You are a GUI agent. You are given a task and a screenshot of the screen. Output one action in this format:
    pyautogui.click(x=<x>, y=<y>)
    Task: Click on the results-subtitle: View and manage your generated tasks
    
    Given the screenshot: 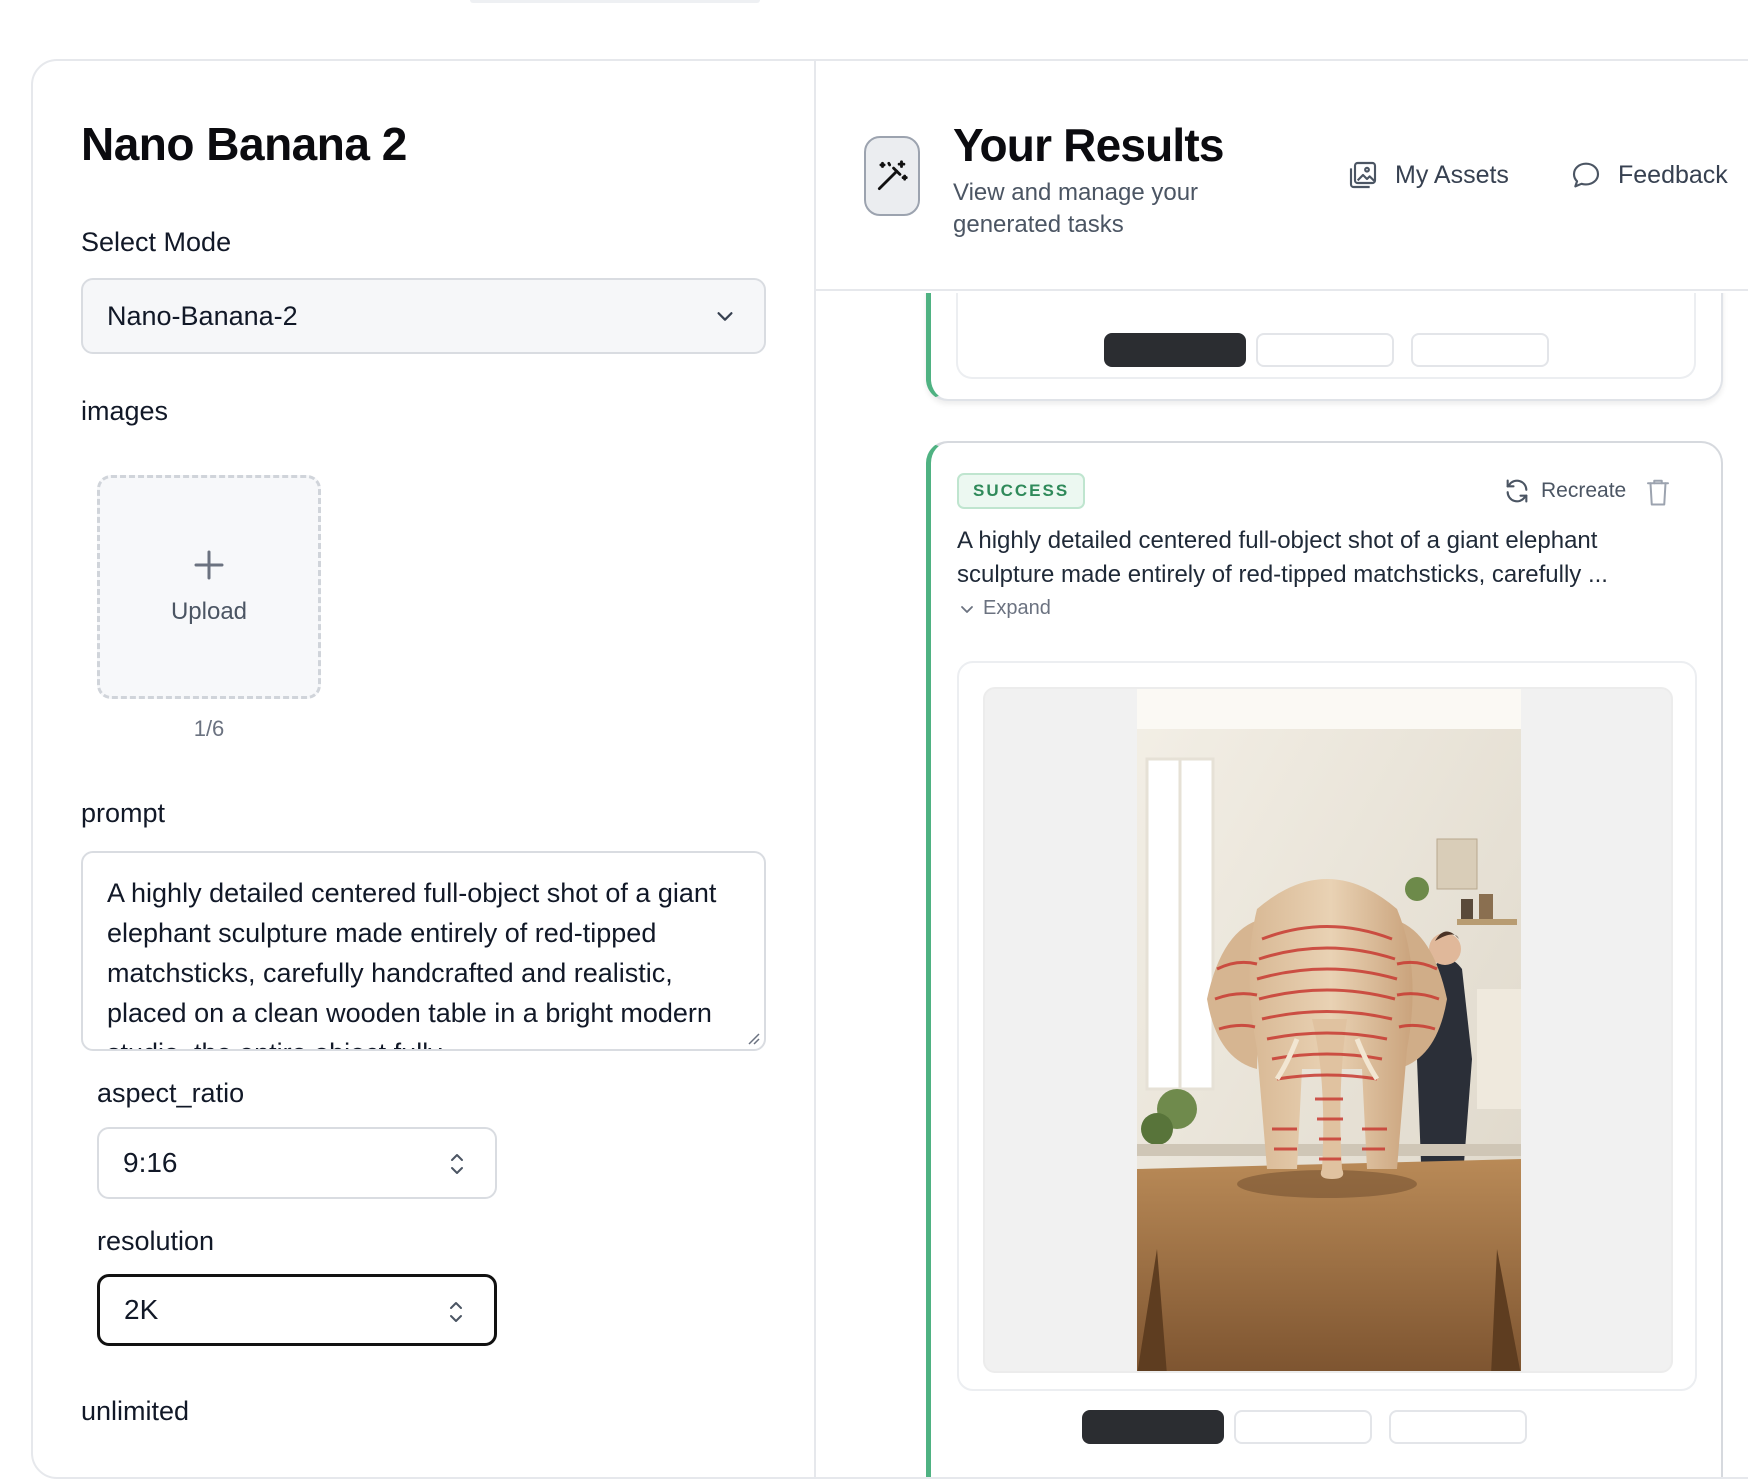 What is the action you would take?
    pyautogui.click(x=1076, y=208)
    